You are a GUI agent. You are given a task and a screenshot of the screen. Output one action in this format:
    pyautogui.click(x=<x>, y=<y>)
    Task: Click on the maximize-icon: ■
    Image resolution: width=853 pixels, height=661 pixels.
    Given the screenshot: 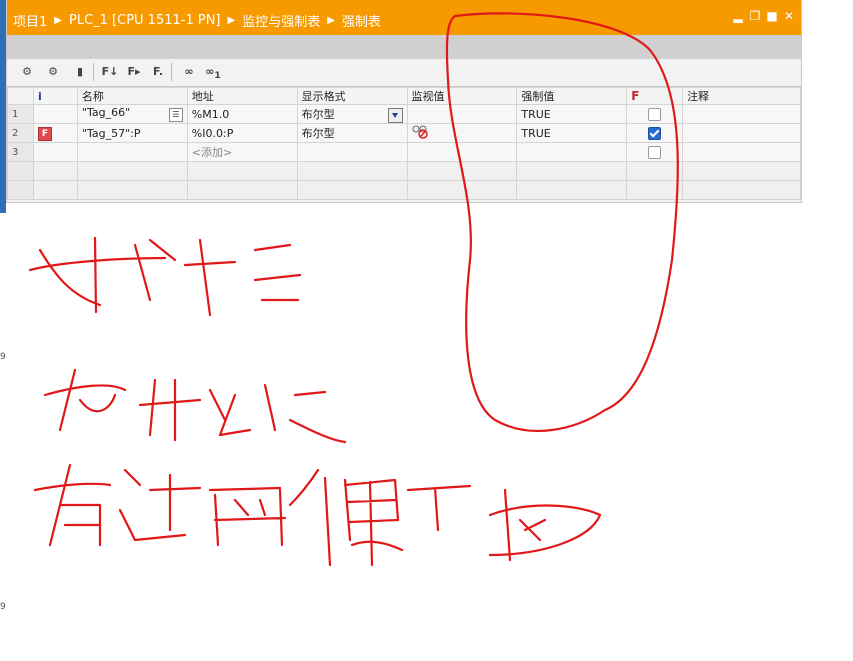 What is the action you would take?
    pyautogui.click(x=772, y=16)
    